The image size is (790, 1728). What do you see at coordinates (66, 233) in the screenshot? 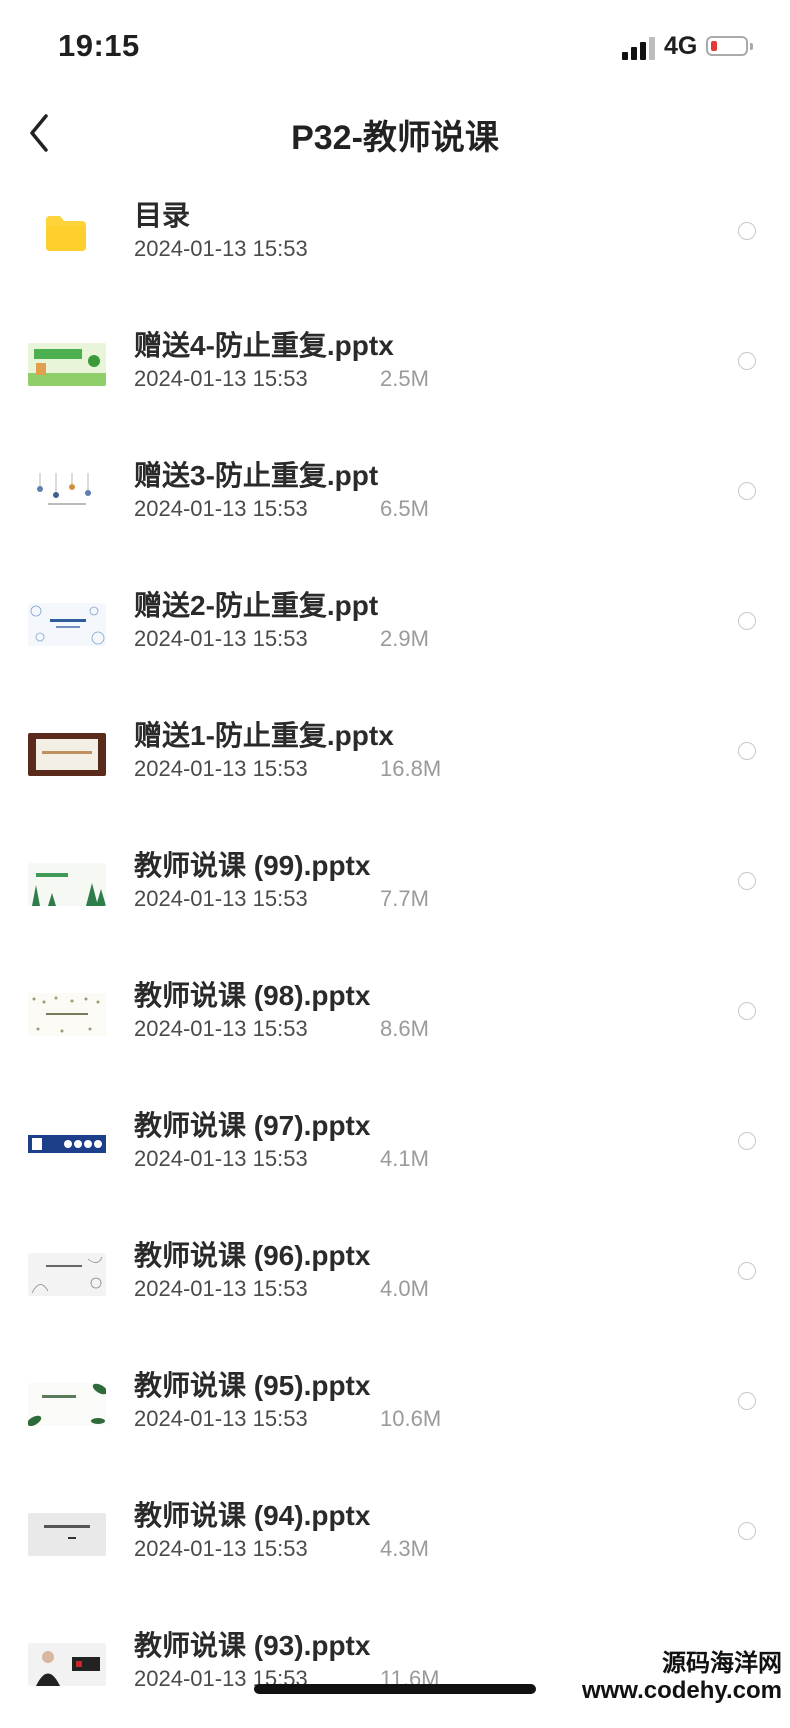
I see `folder-icon` at bounding box center [66, 233].